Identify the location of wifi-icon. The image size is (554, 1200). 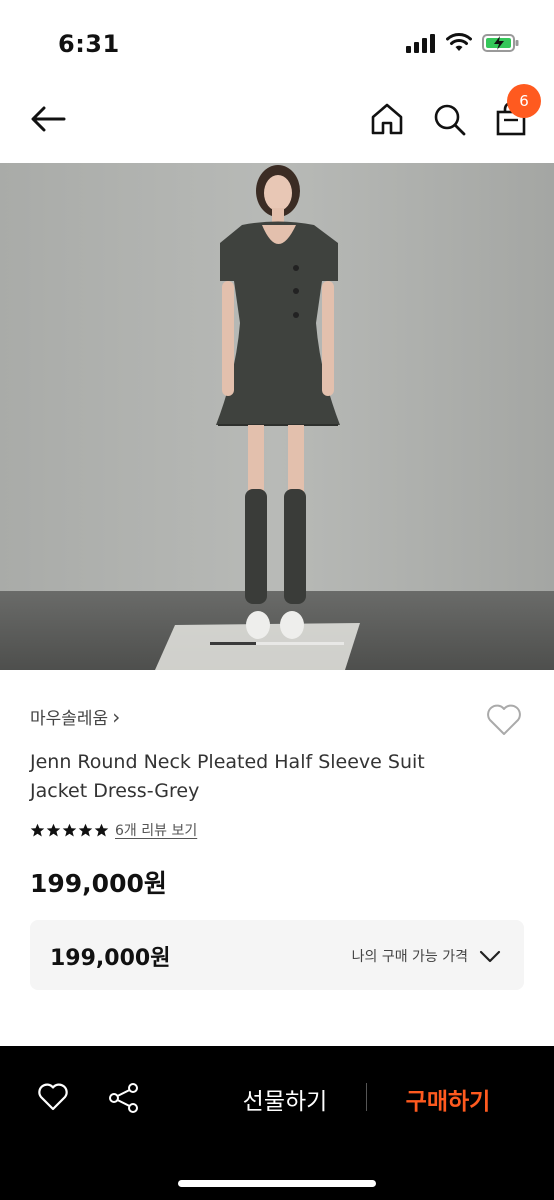
(459, 42).